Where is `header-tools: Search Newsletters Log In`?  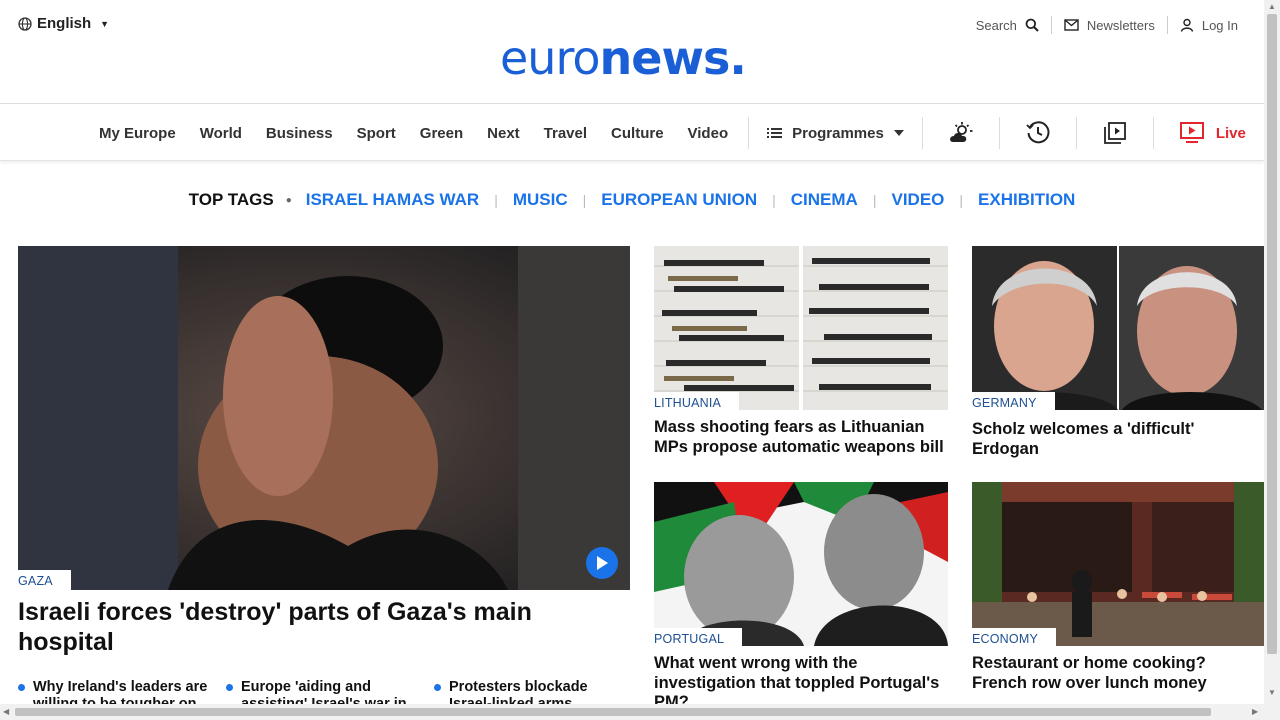 header-tools: Search Newsletters Log In is located at coordinates (1107, 25).